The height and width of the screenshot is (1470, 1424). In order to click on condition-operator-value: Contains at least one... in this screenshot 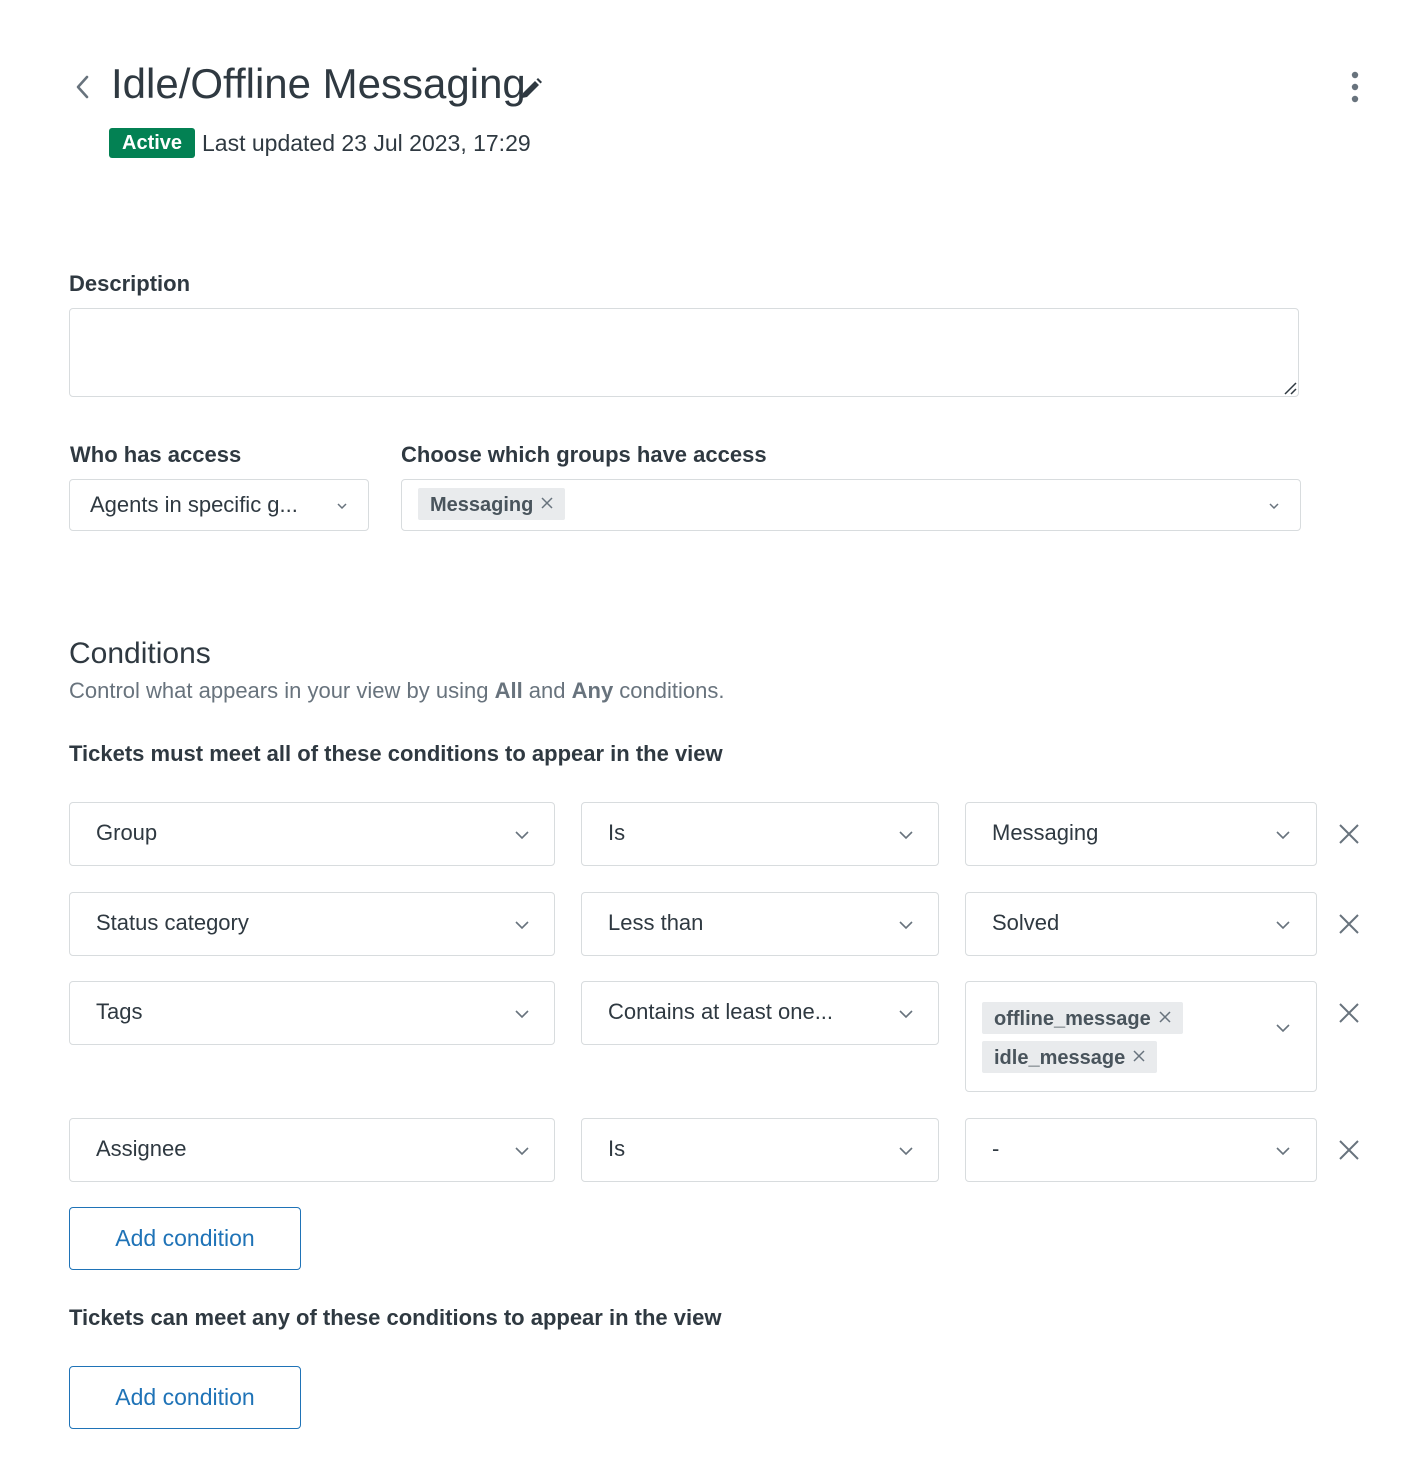, I will do `click(721, 1011)`.